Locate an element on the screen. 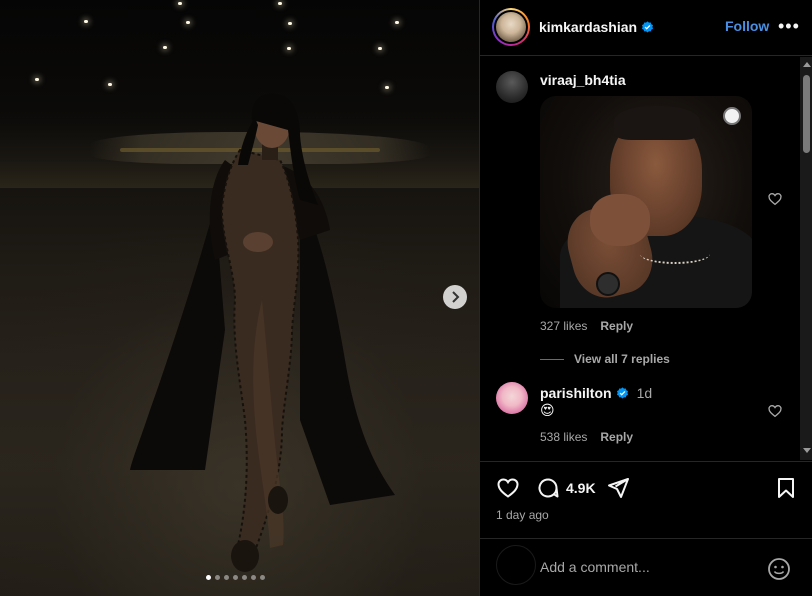 The width and height of the screenshot is (812, 596). comment-likes: 538 likes is located at coordinates (563, 437).